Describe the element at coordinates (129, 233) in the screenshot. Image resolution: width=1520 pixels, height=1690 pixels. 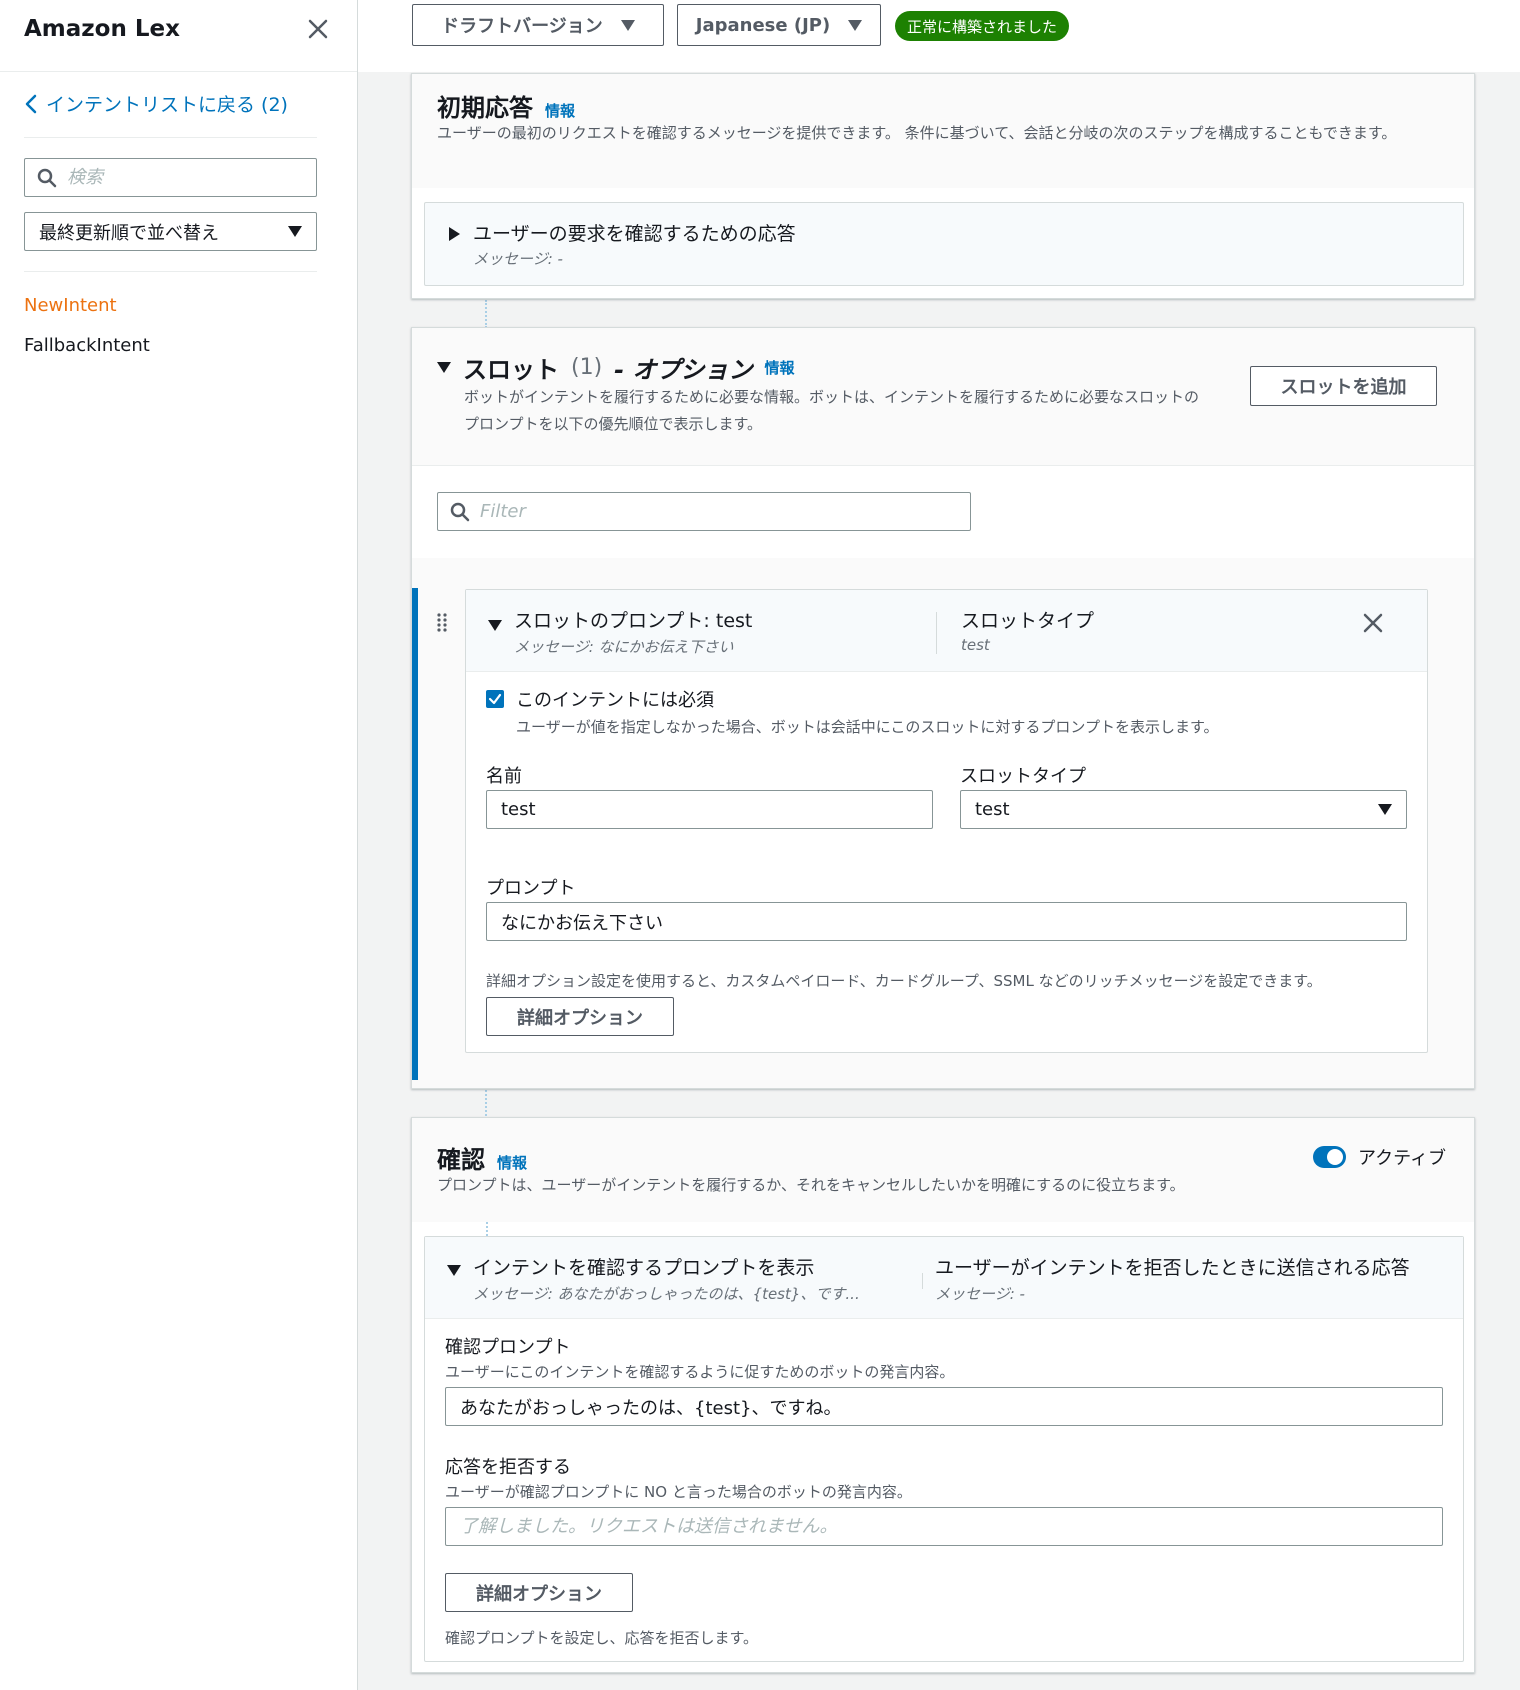
I see `sort-select-value: 最終更新順で並べ替え` at that location.